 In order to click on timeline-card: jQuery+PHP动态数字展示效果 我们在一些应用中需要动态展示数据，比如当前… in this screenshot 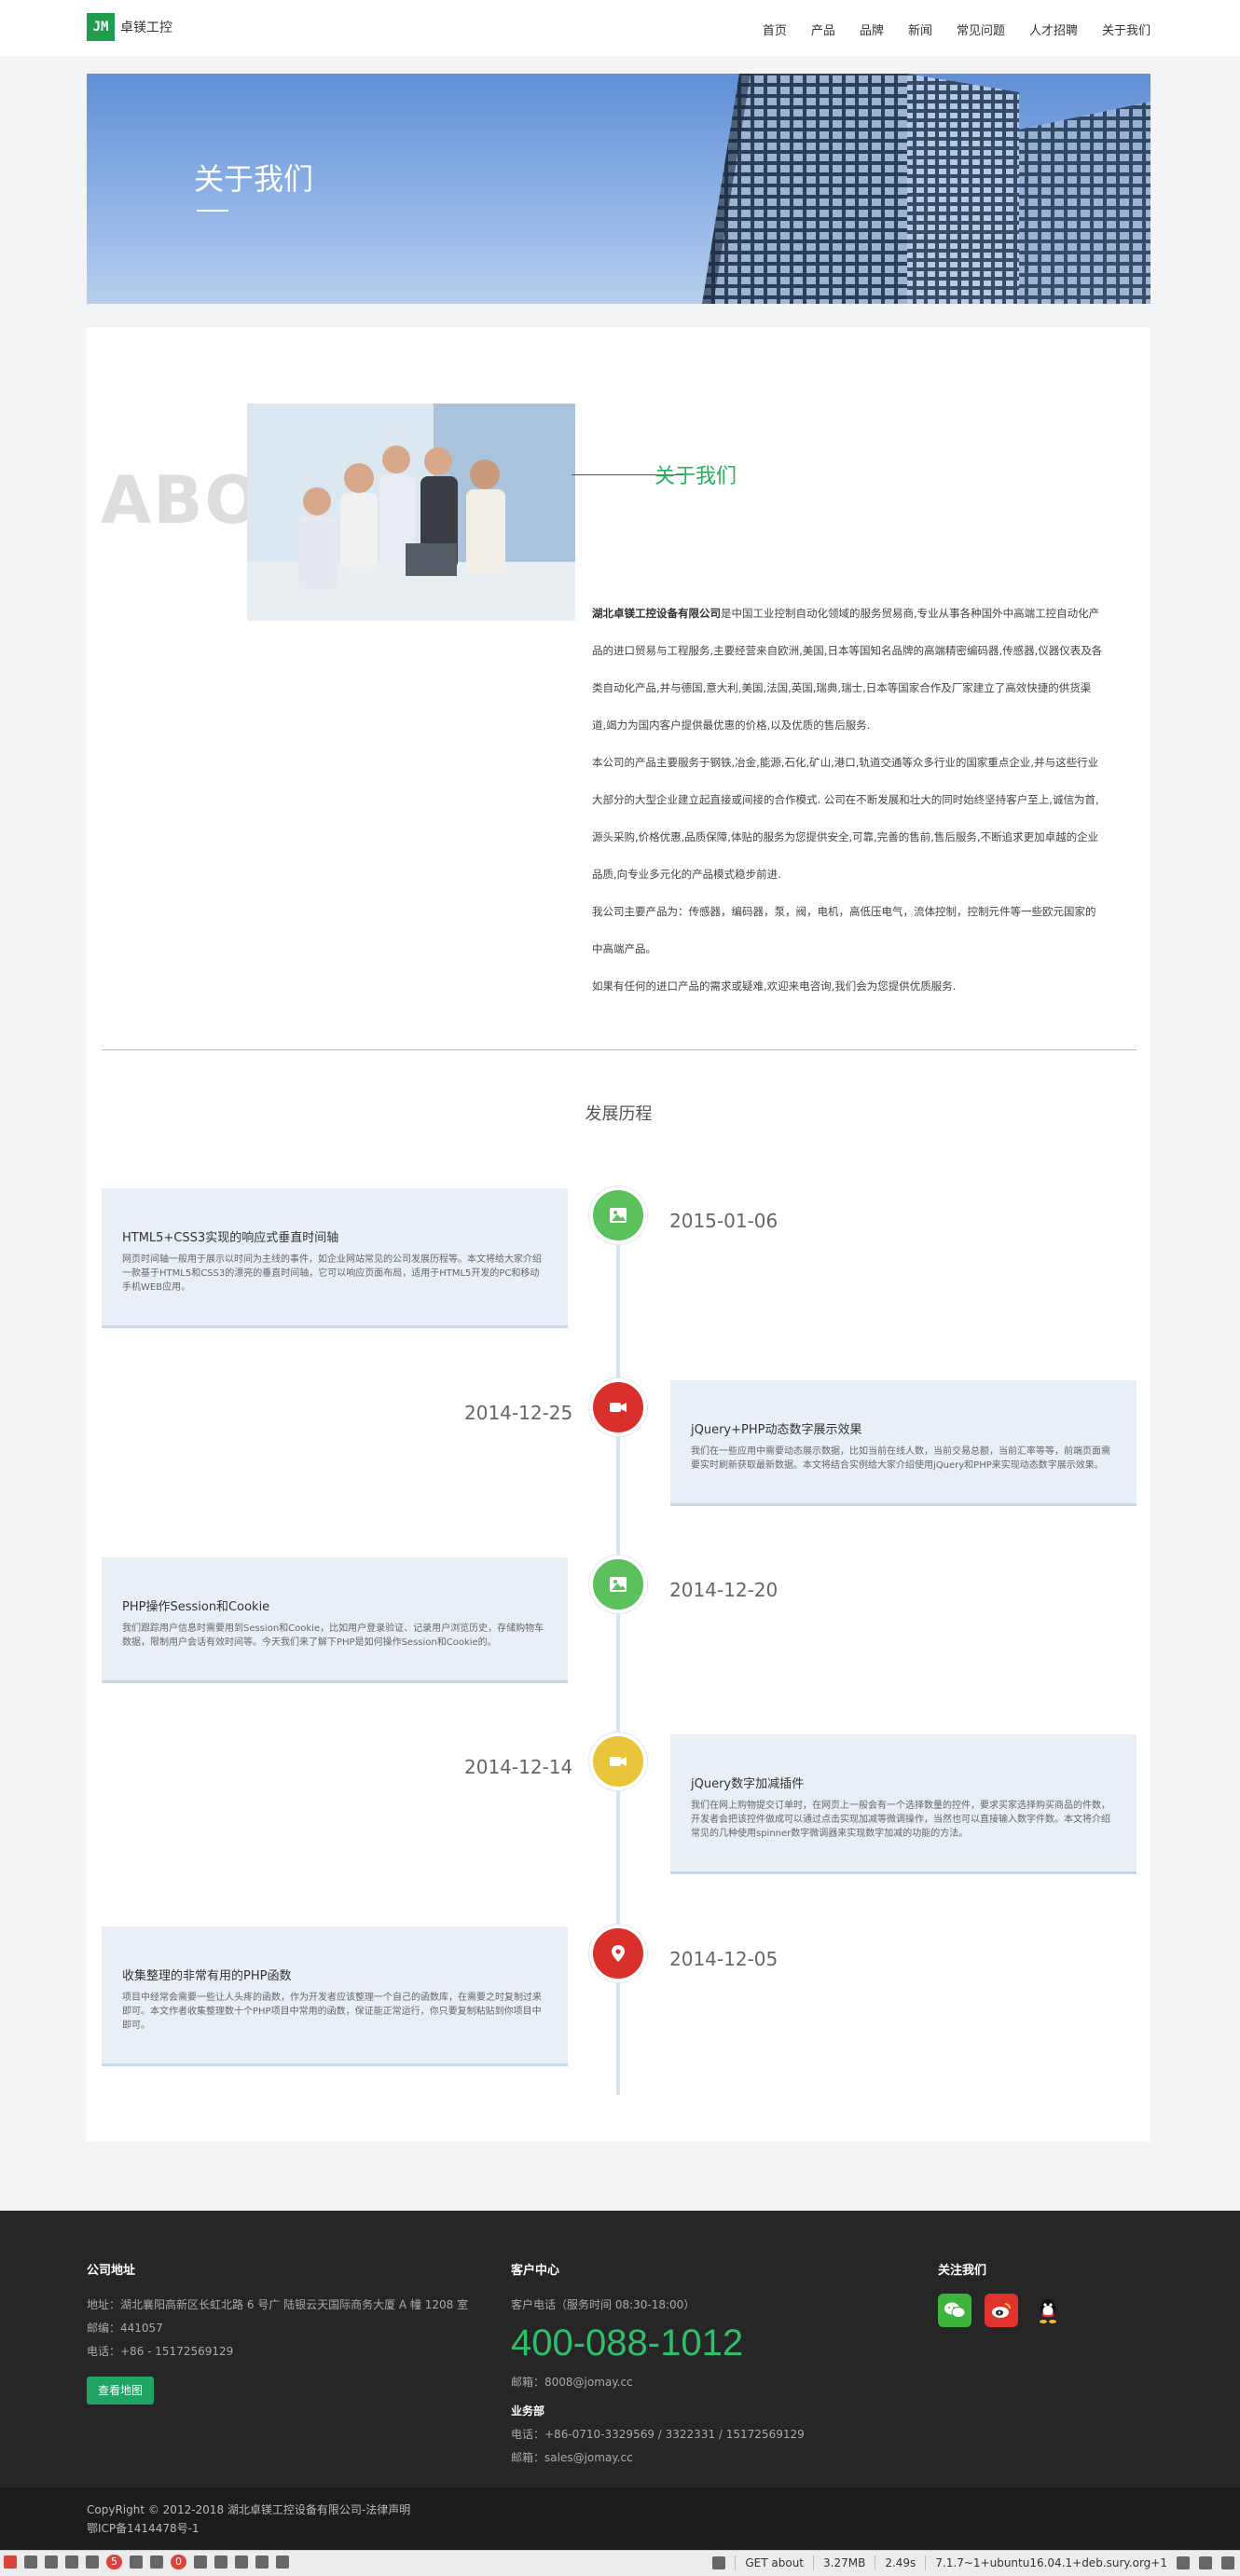, I will do `click(903, 1443)`.